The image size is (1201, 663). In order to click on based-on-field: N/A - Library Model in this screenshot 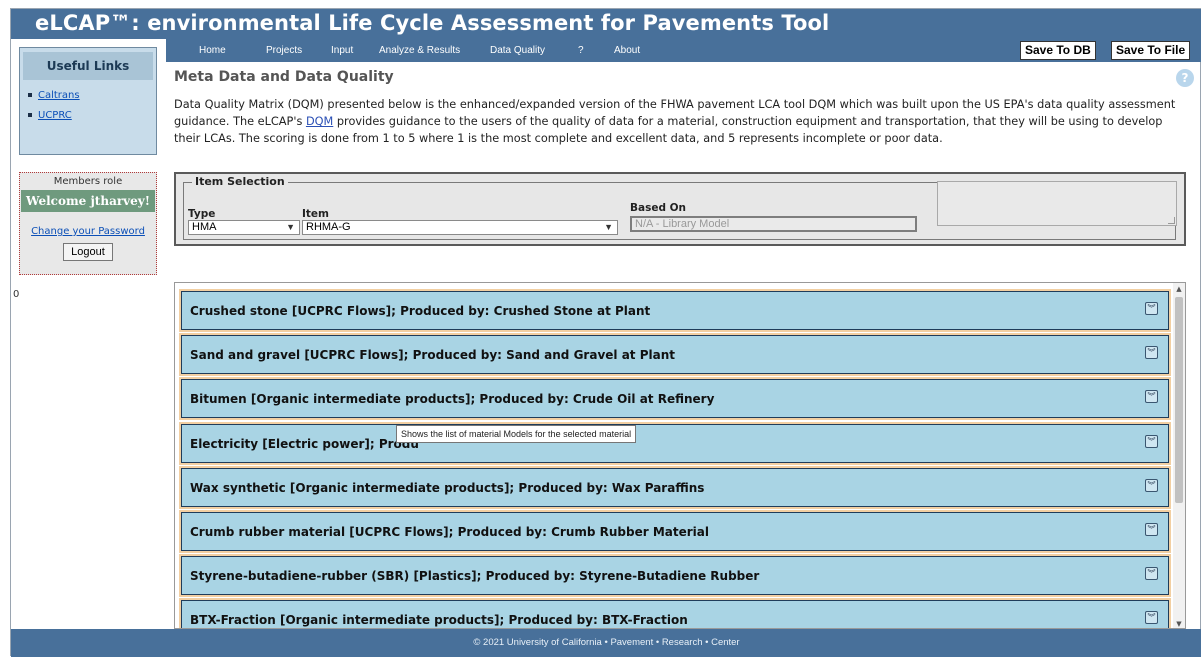, I will do `click(773, 224)`.